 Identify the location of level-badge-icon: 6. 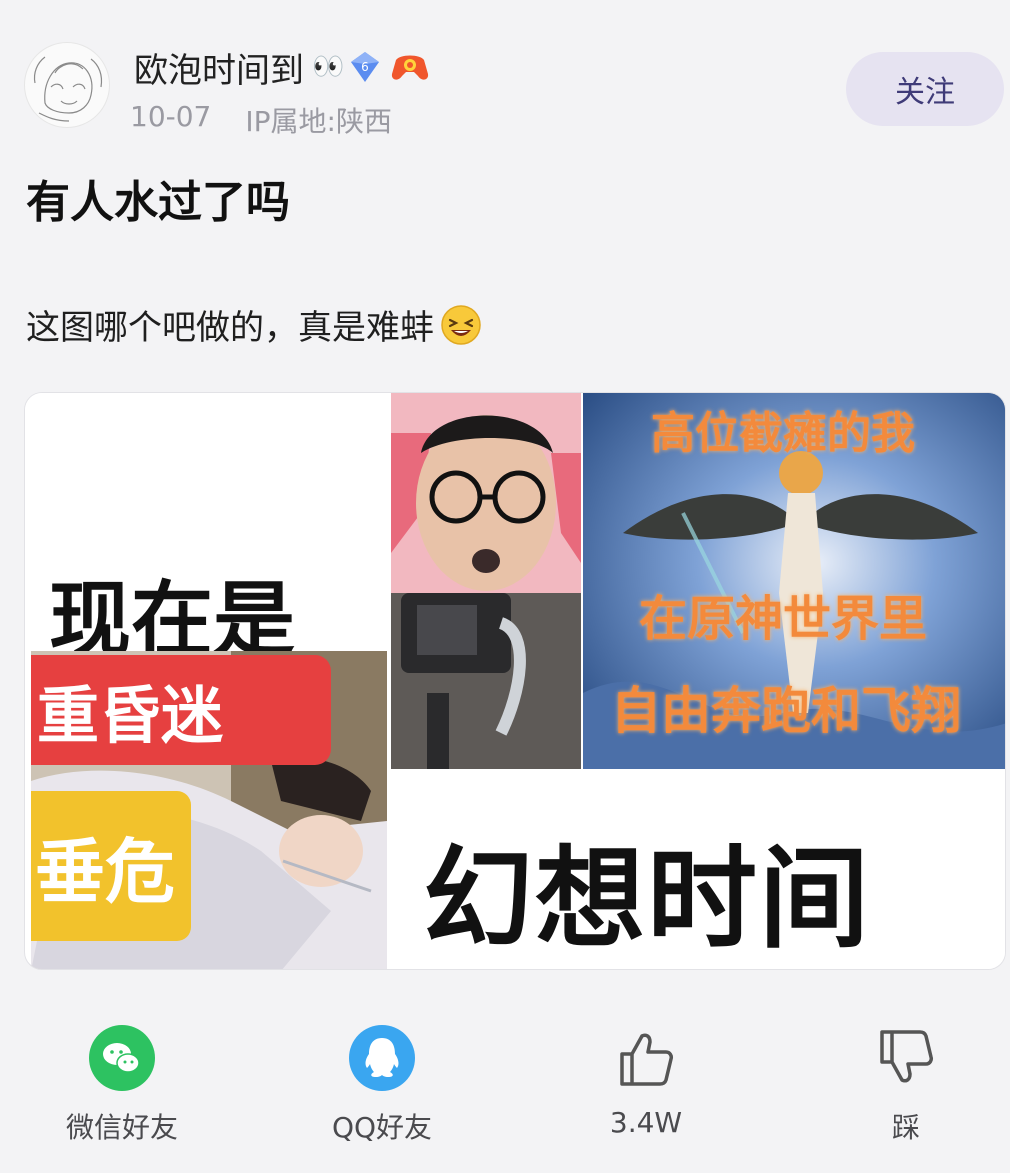
(365, 67).